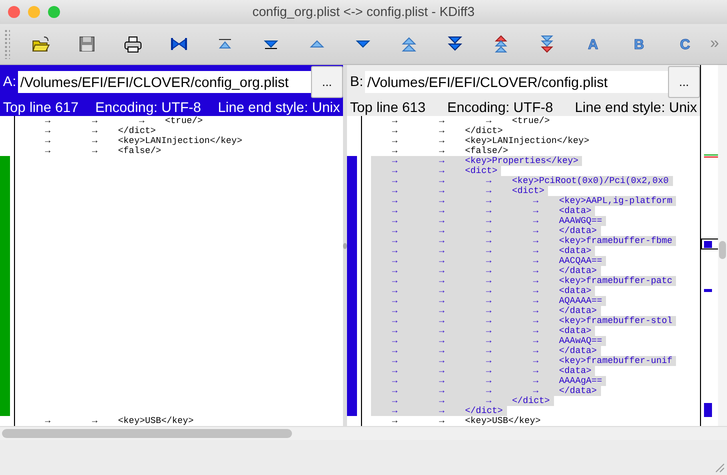  Describe the element at coordinates (720, 468) in the screenshot. I see `resize-grip-icon` at that location.